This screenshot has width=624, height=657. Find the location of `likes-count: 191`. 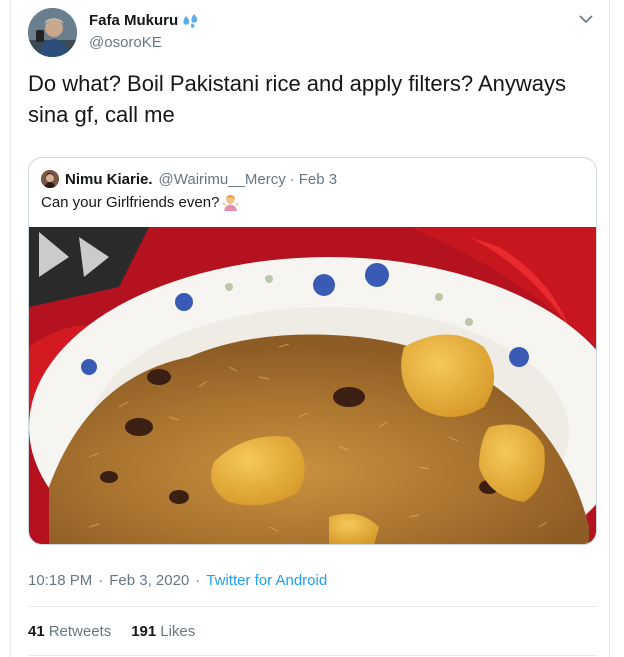

likes-count: 191 is located at coordinates (144, 631).